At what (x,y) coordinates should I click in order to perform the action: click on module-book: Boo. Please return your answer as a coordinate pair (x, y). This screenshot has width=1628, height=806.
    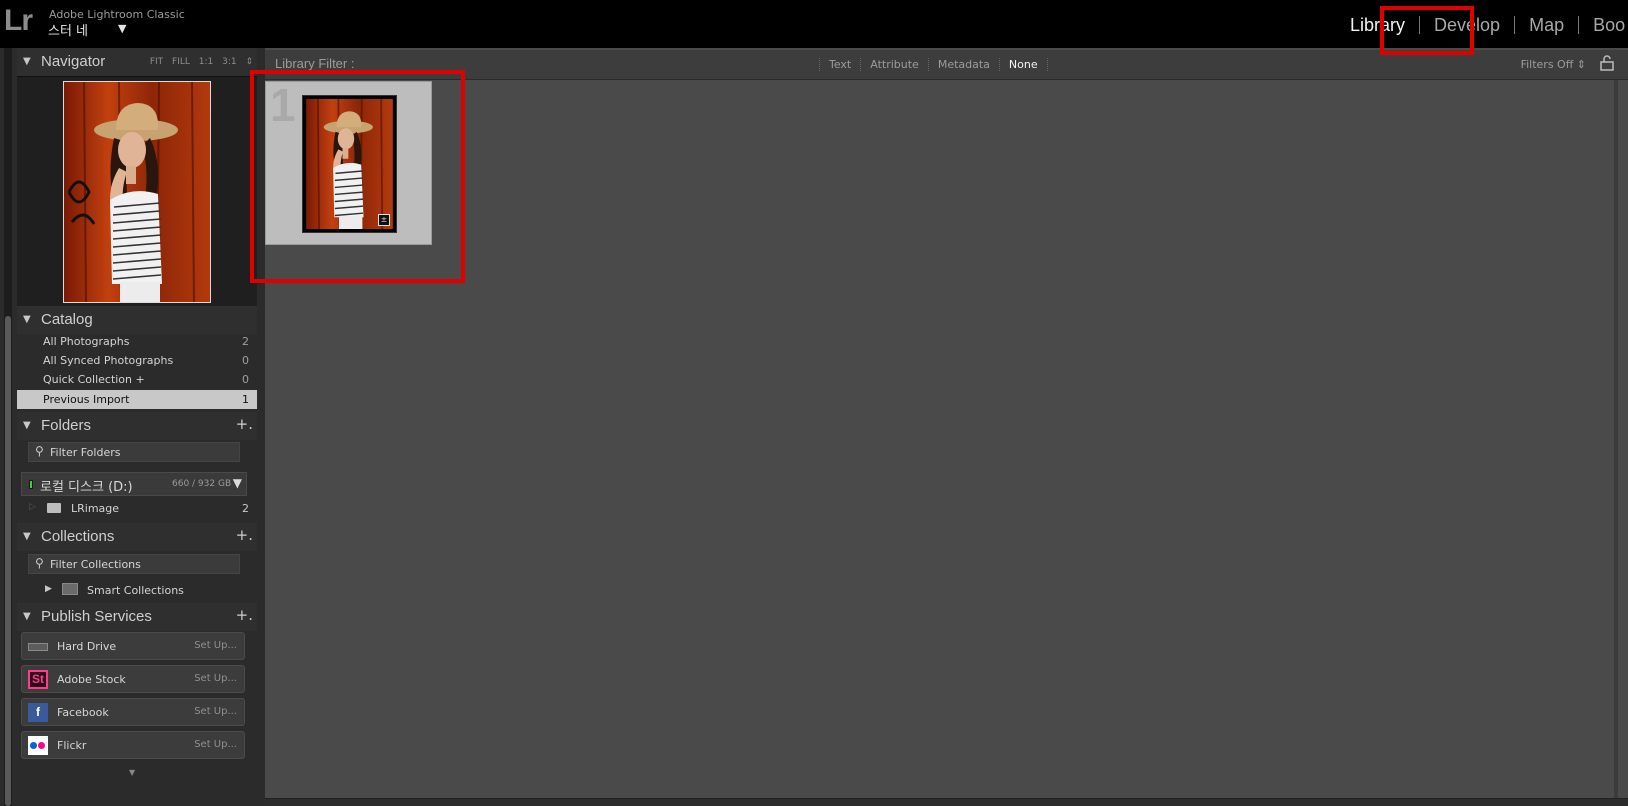
    Looking at the image, I should click on (1609, 25).